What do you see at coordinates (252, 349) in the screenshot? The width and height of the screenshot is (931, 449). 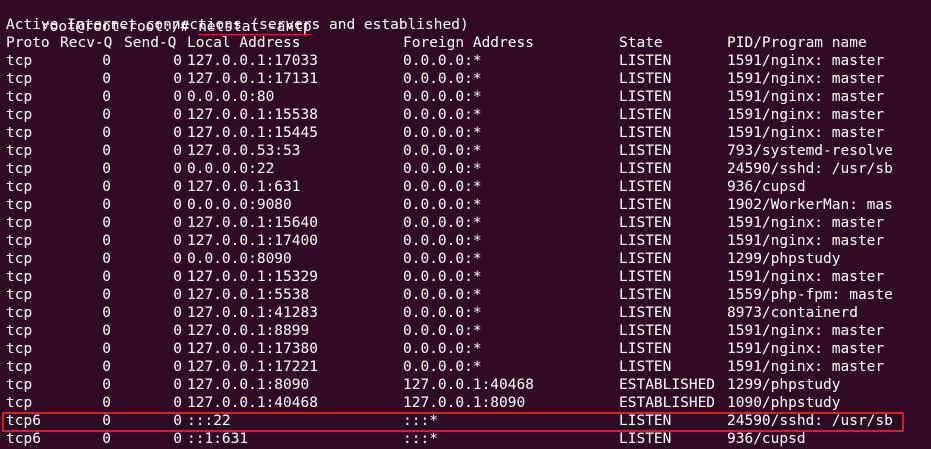 I see `cell-local-address: 127.0.0.1:17380` at bounding box center [252, 349].